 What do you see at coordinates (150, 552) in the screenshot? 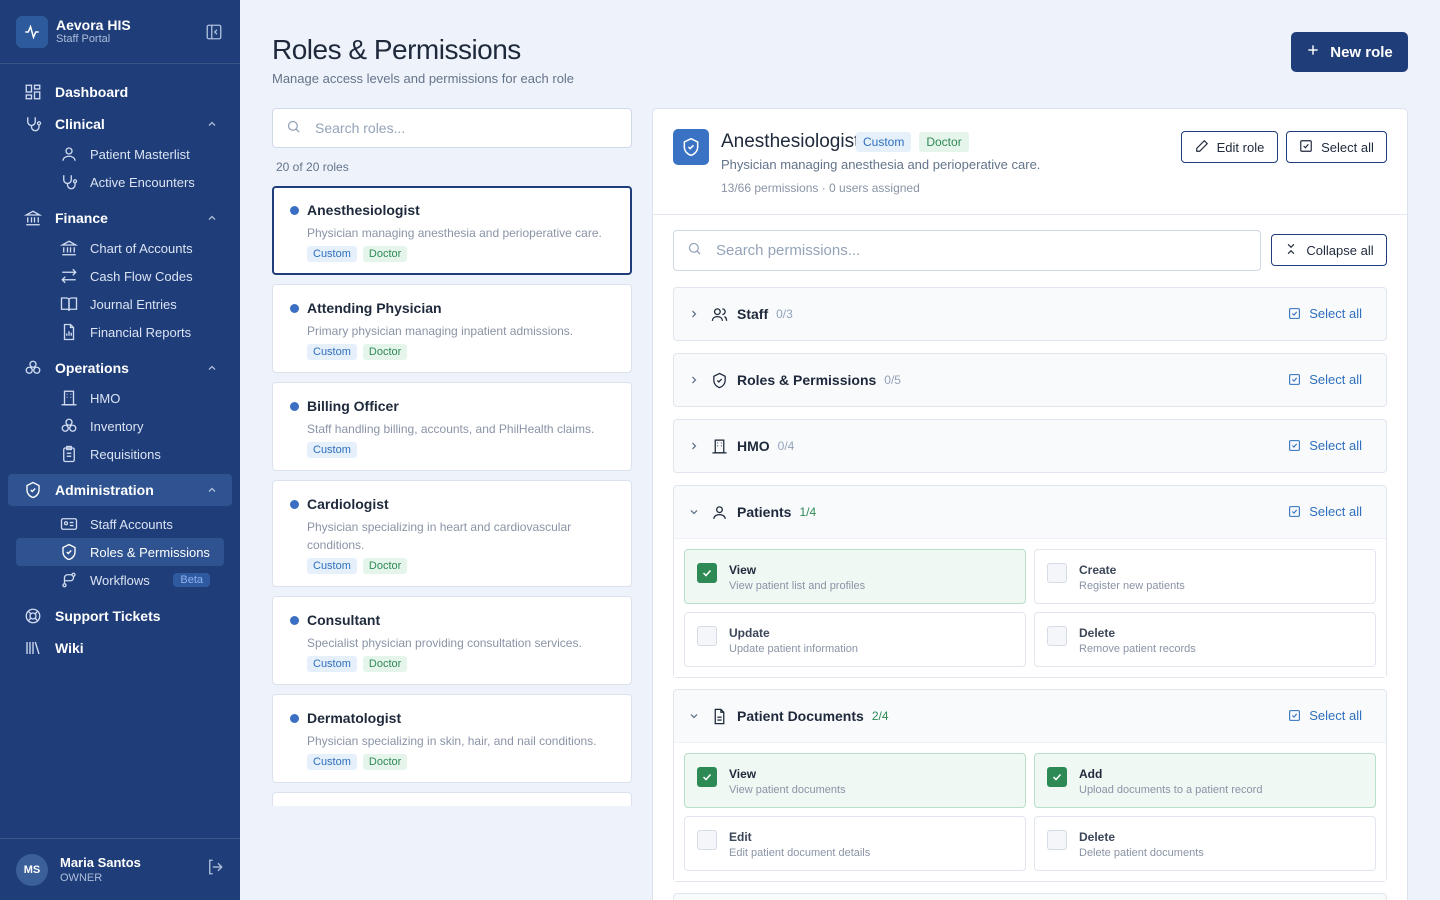
I see `sidebar-item-label: Roles & Permissions` at bounding box center [150, 552].